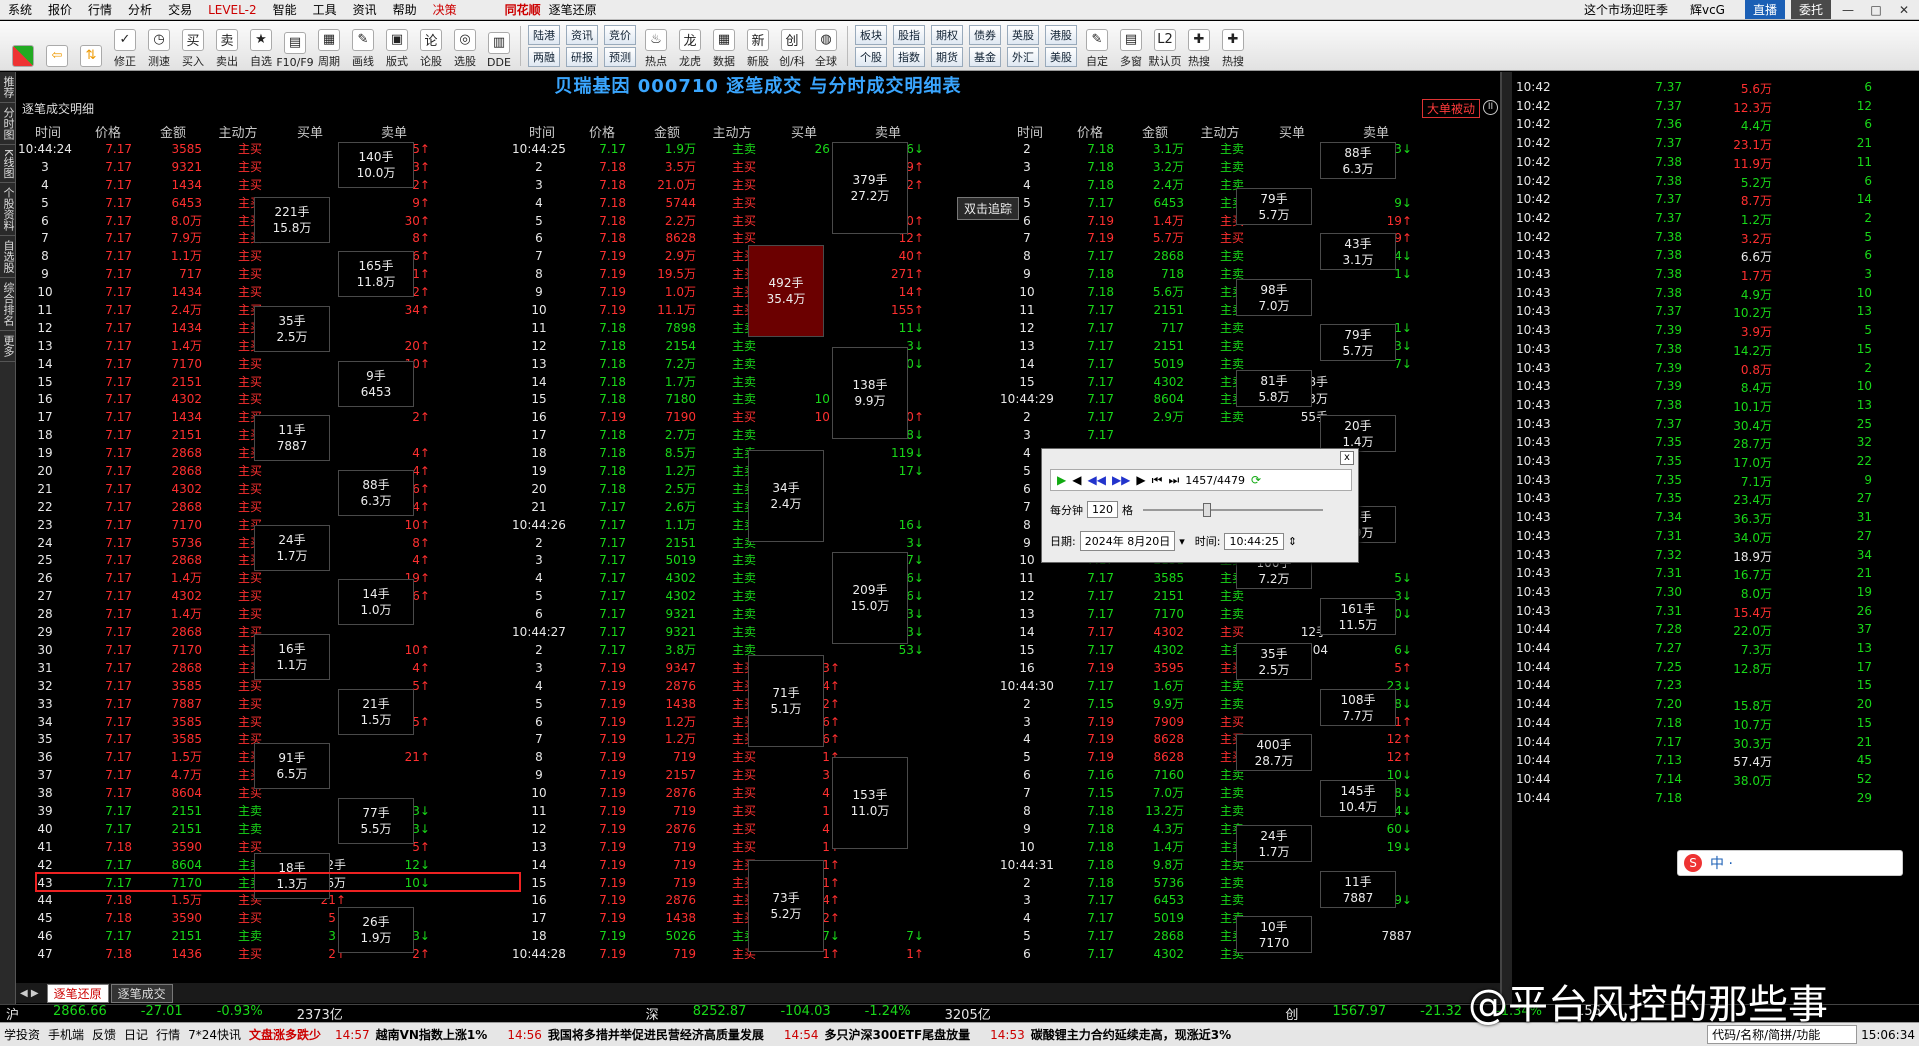  Describe the element at coordinates (227, 46) in the screenshot. I see `toolbar-button: 卖卖出` at that location.